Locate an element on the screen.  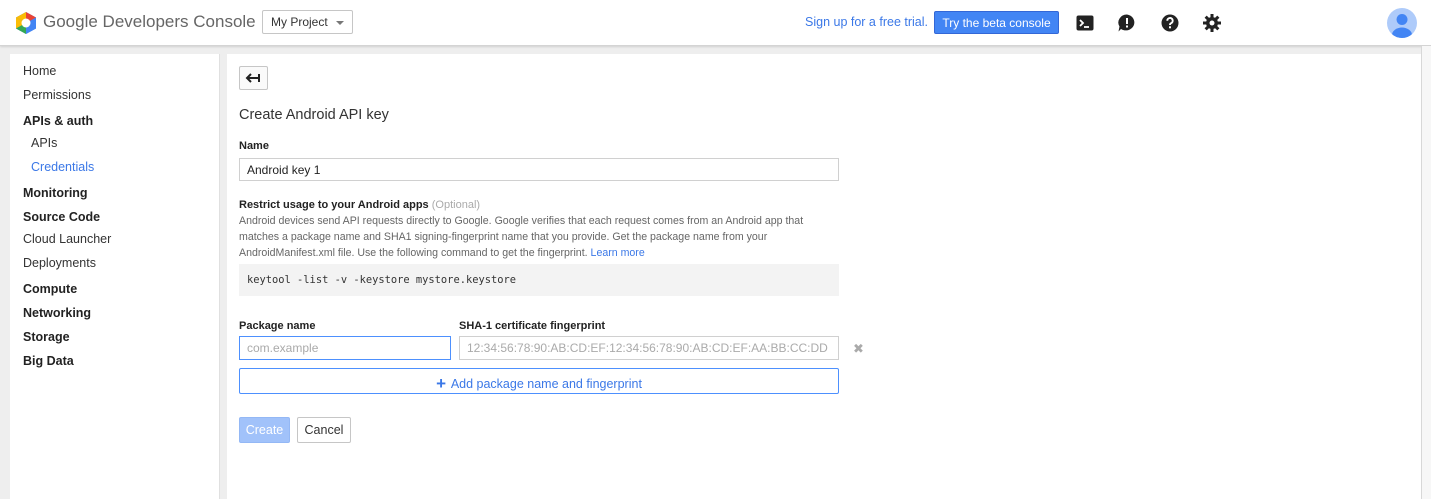
help-icon is located at coordinates (1170, 23).